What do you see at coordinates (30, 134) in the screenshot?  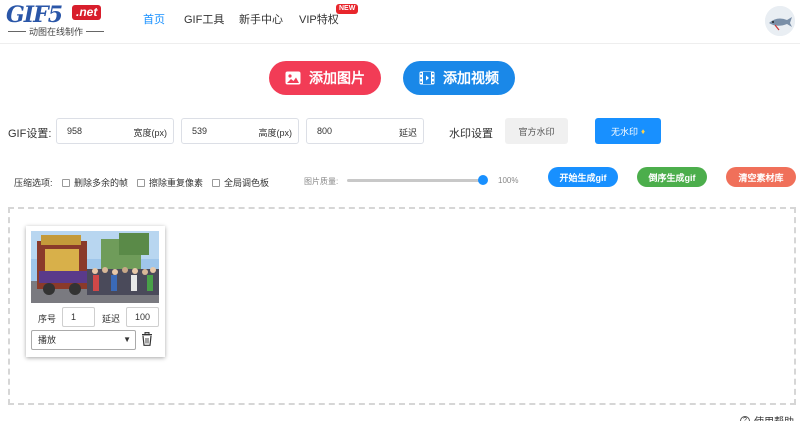 I see `gif-settings-label: GIF设置:` at bounding box center [30, 134].